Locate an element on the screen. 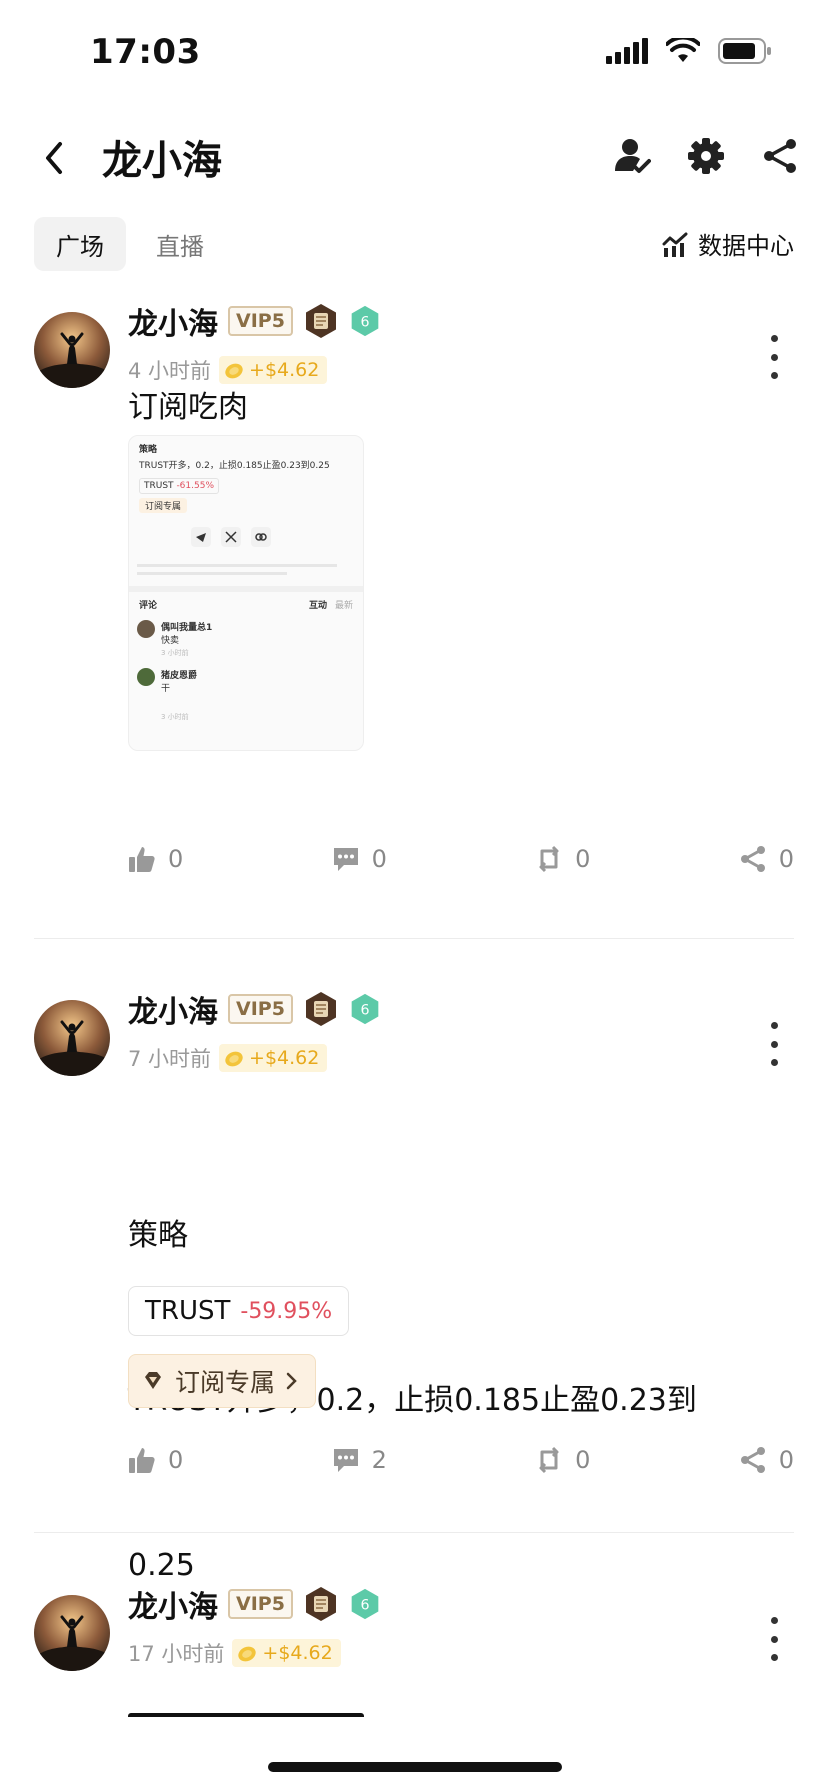 The image size is (828, 1792). data-center-label: 数据中心 is located at coordinates (746, 246).